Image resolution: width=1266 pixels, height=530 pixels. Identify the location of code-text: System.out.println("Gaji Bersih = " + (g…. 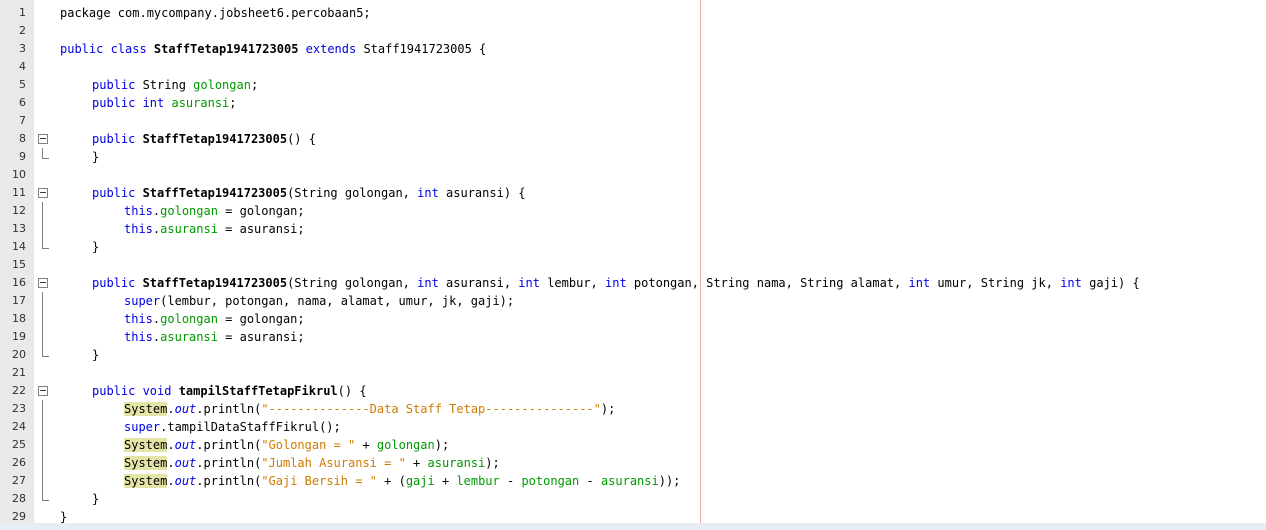
(402, 481).